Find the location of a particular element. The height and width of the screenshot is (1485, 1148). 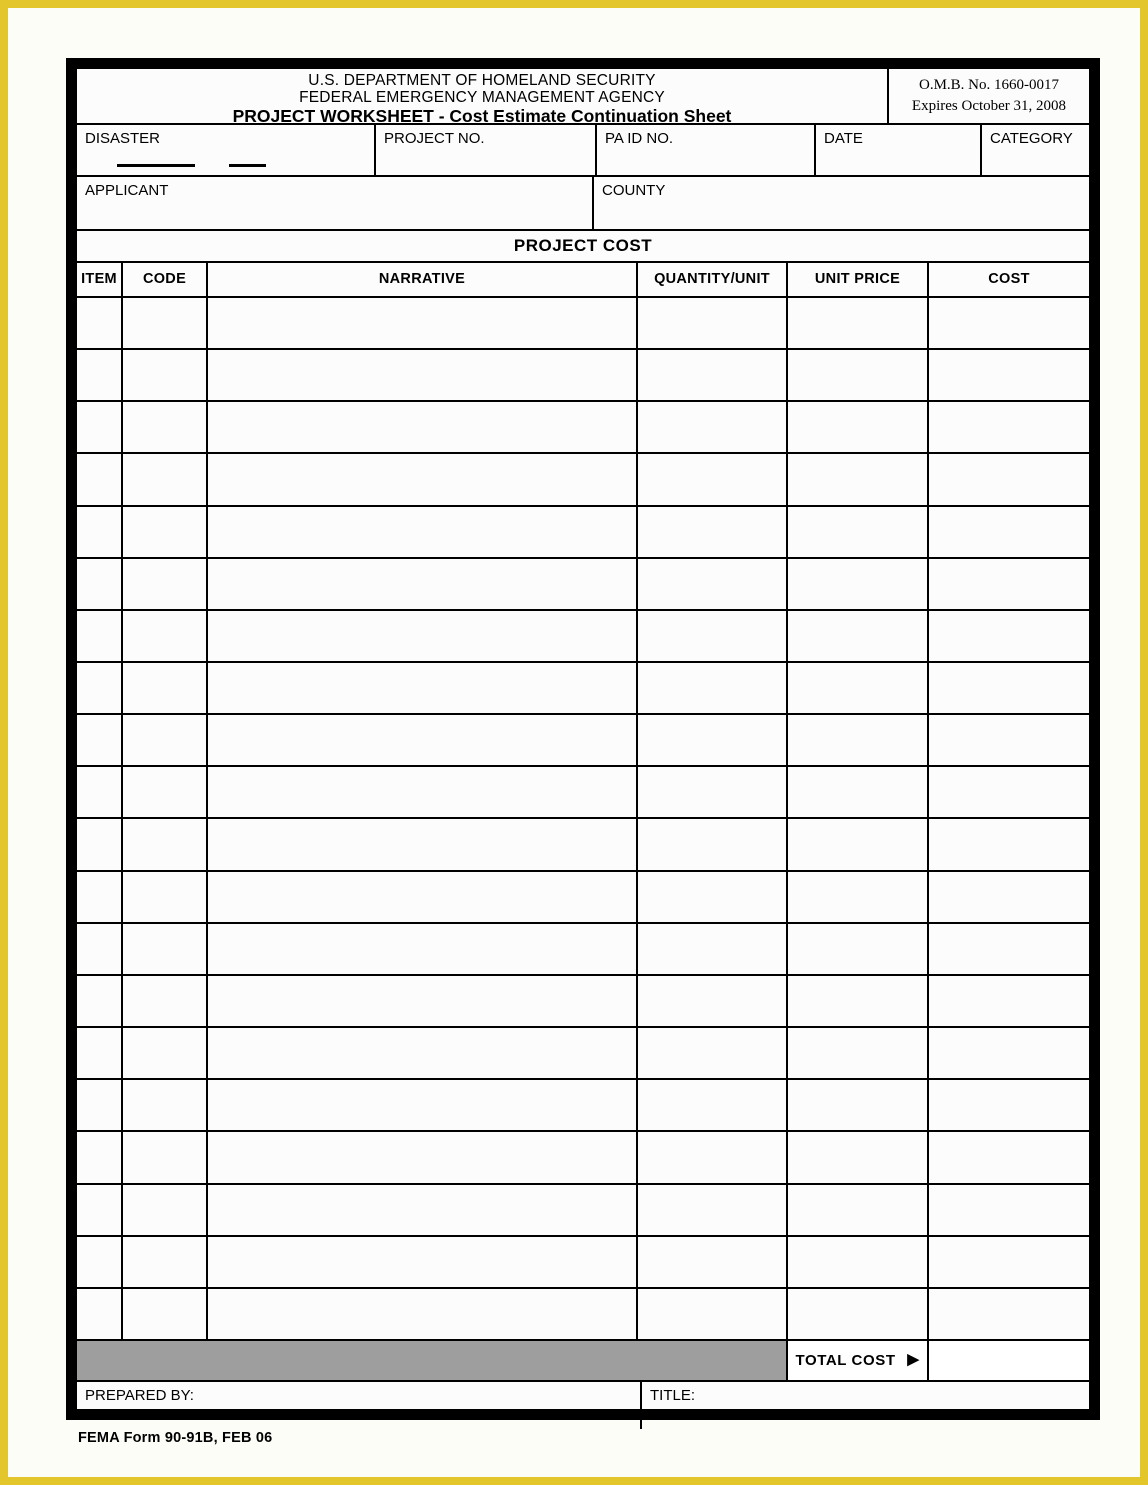

county-field: COUNTY is located at coordinates (841, 203).